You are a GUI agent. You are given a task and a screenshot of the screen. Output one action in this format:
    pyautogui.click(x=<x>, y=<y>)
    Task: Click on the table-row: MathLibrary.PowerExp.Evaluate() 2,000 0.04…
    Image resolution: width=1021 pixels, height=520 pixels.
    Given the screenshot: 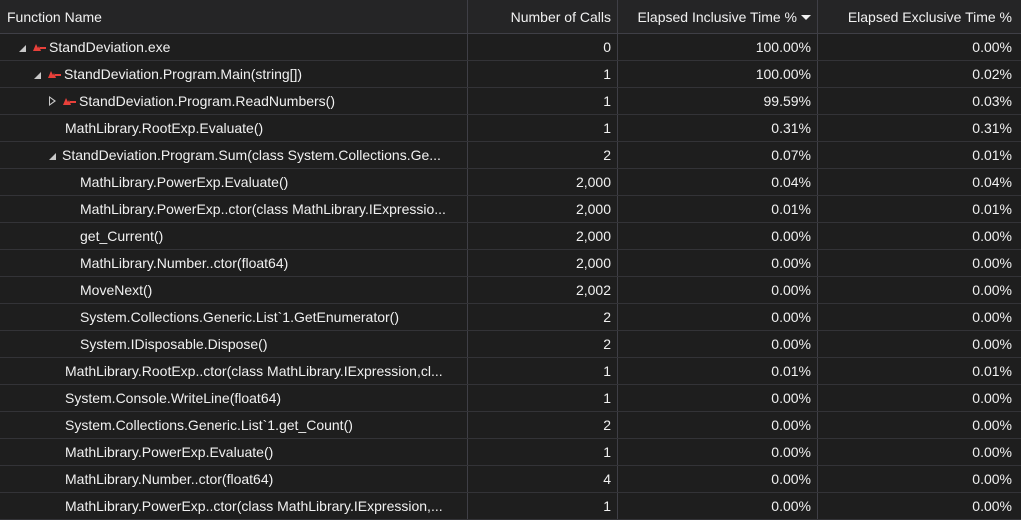 What is the action you would take?
    pyautogui.click(x=510, y=182)
    